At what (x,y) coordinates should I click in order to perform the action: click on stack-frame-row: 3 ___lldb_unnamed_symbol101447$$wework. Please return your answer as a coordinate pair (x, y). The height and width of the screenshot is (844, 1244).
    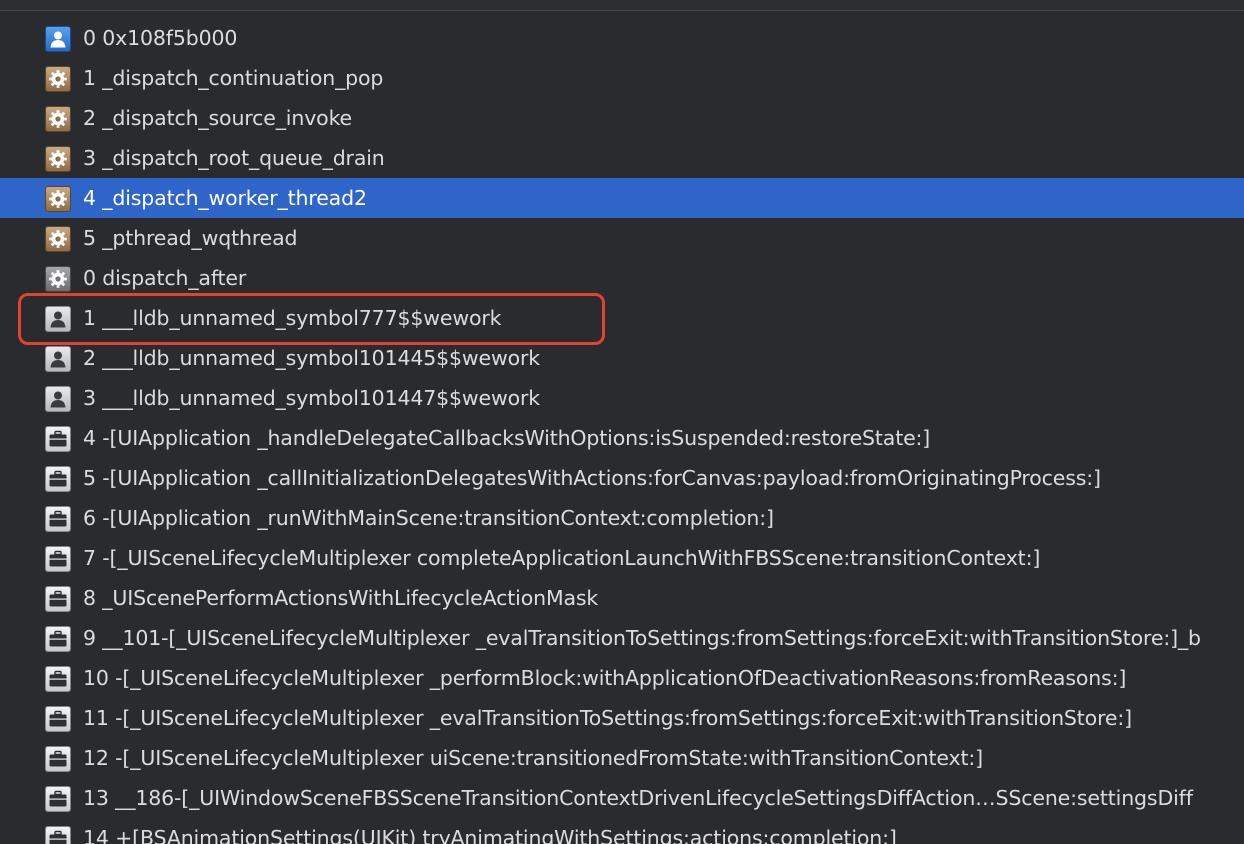
    Looking at the image, I should click on (622, 398).